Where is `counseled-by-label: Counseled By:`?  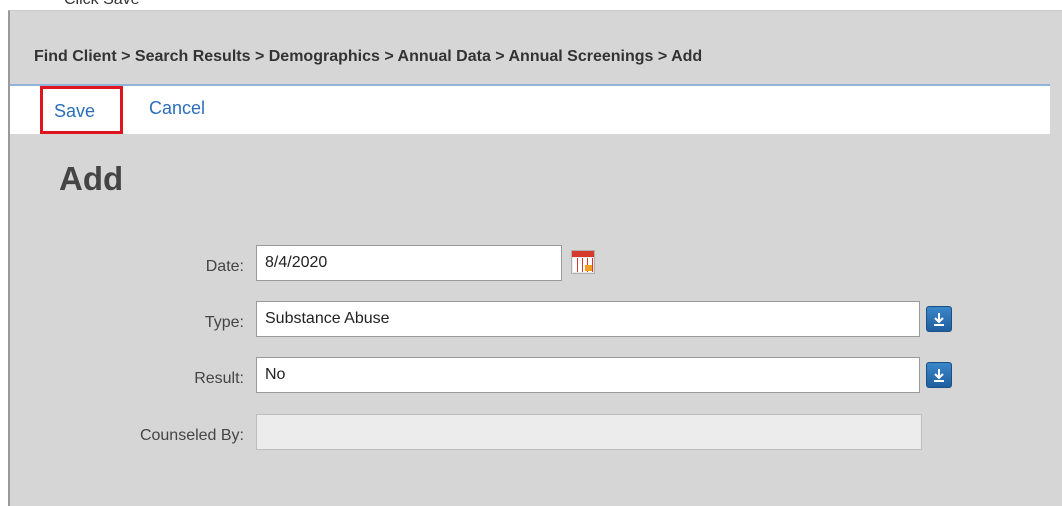 counseled-by-label: Counseled By: is located at coordinates (191, 435).